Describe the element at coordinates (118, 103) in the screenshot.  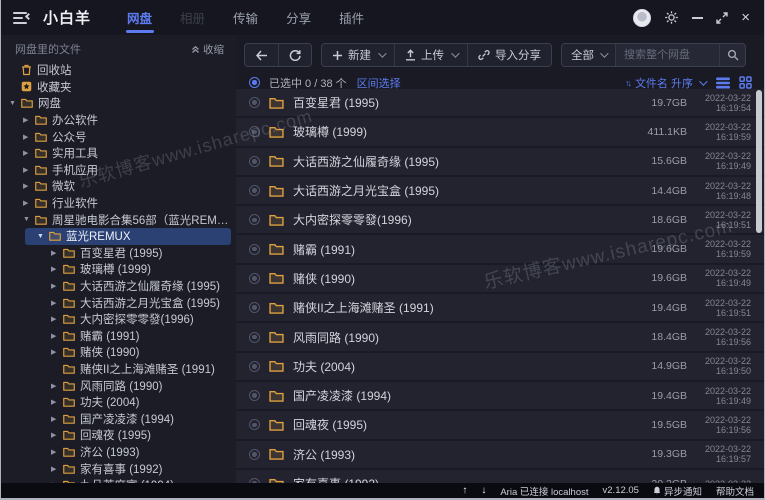
I see `tree-item: ▼ 网盘` at that location.